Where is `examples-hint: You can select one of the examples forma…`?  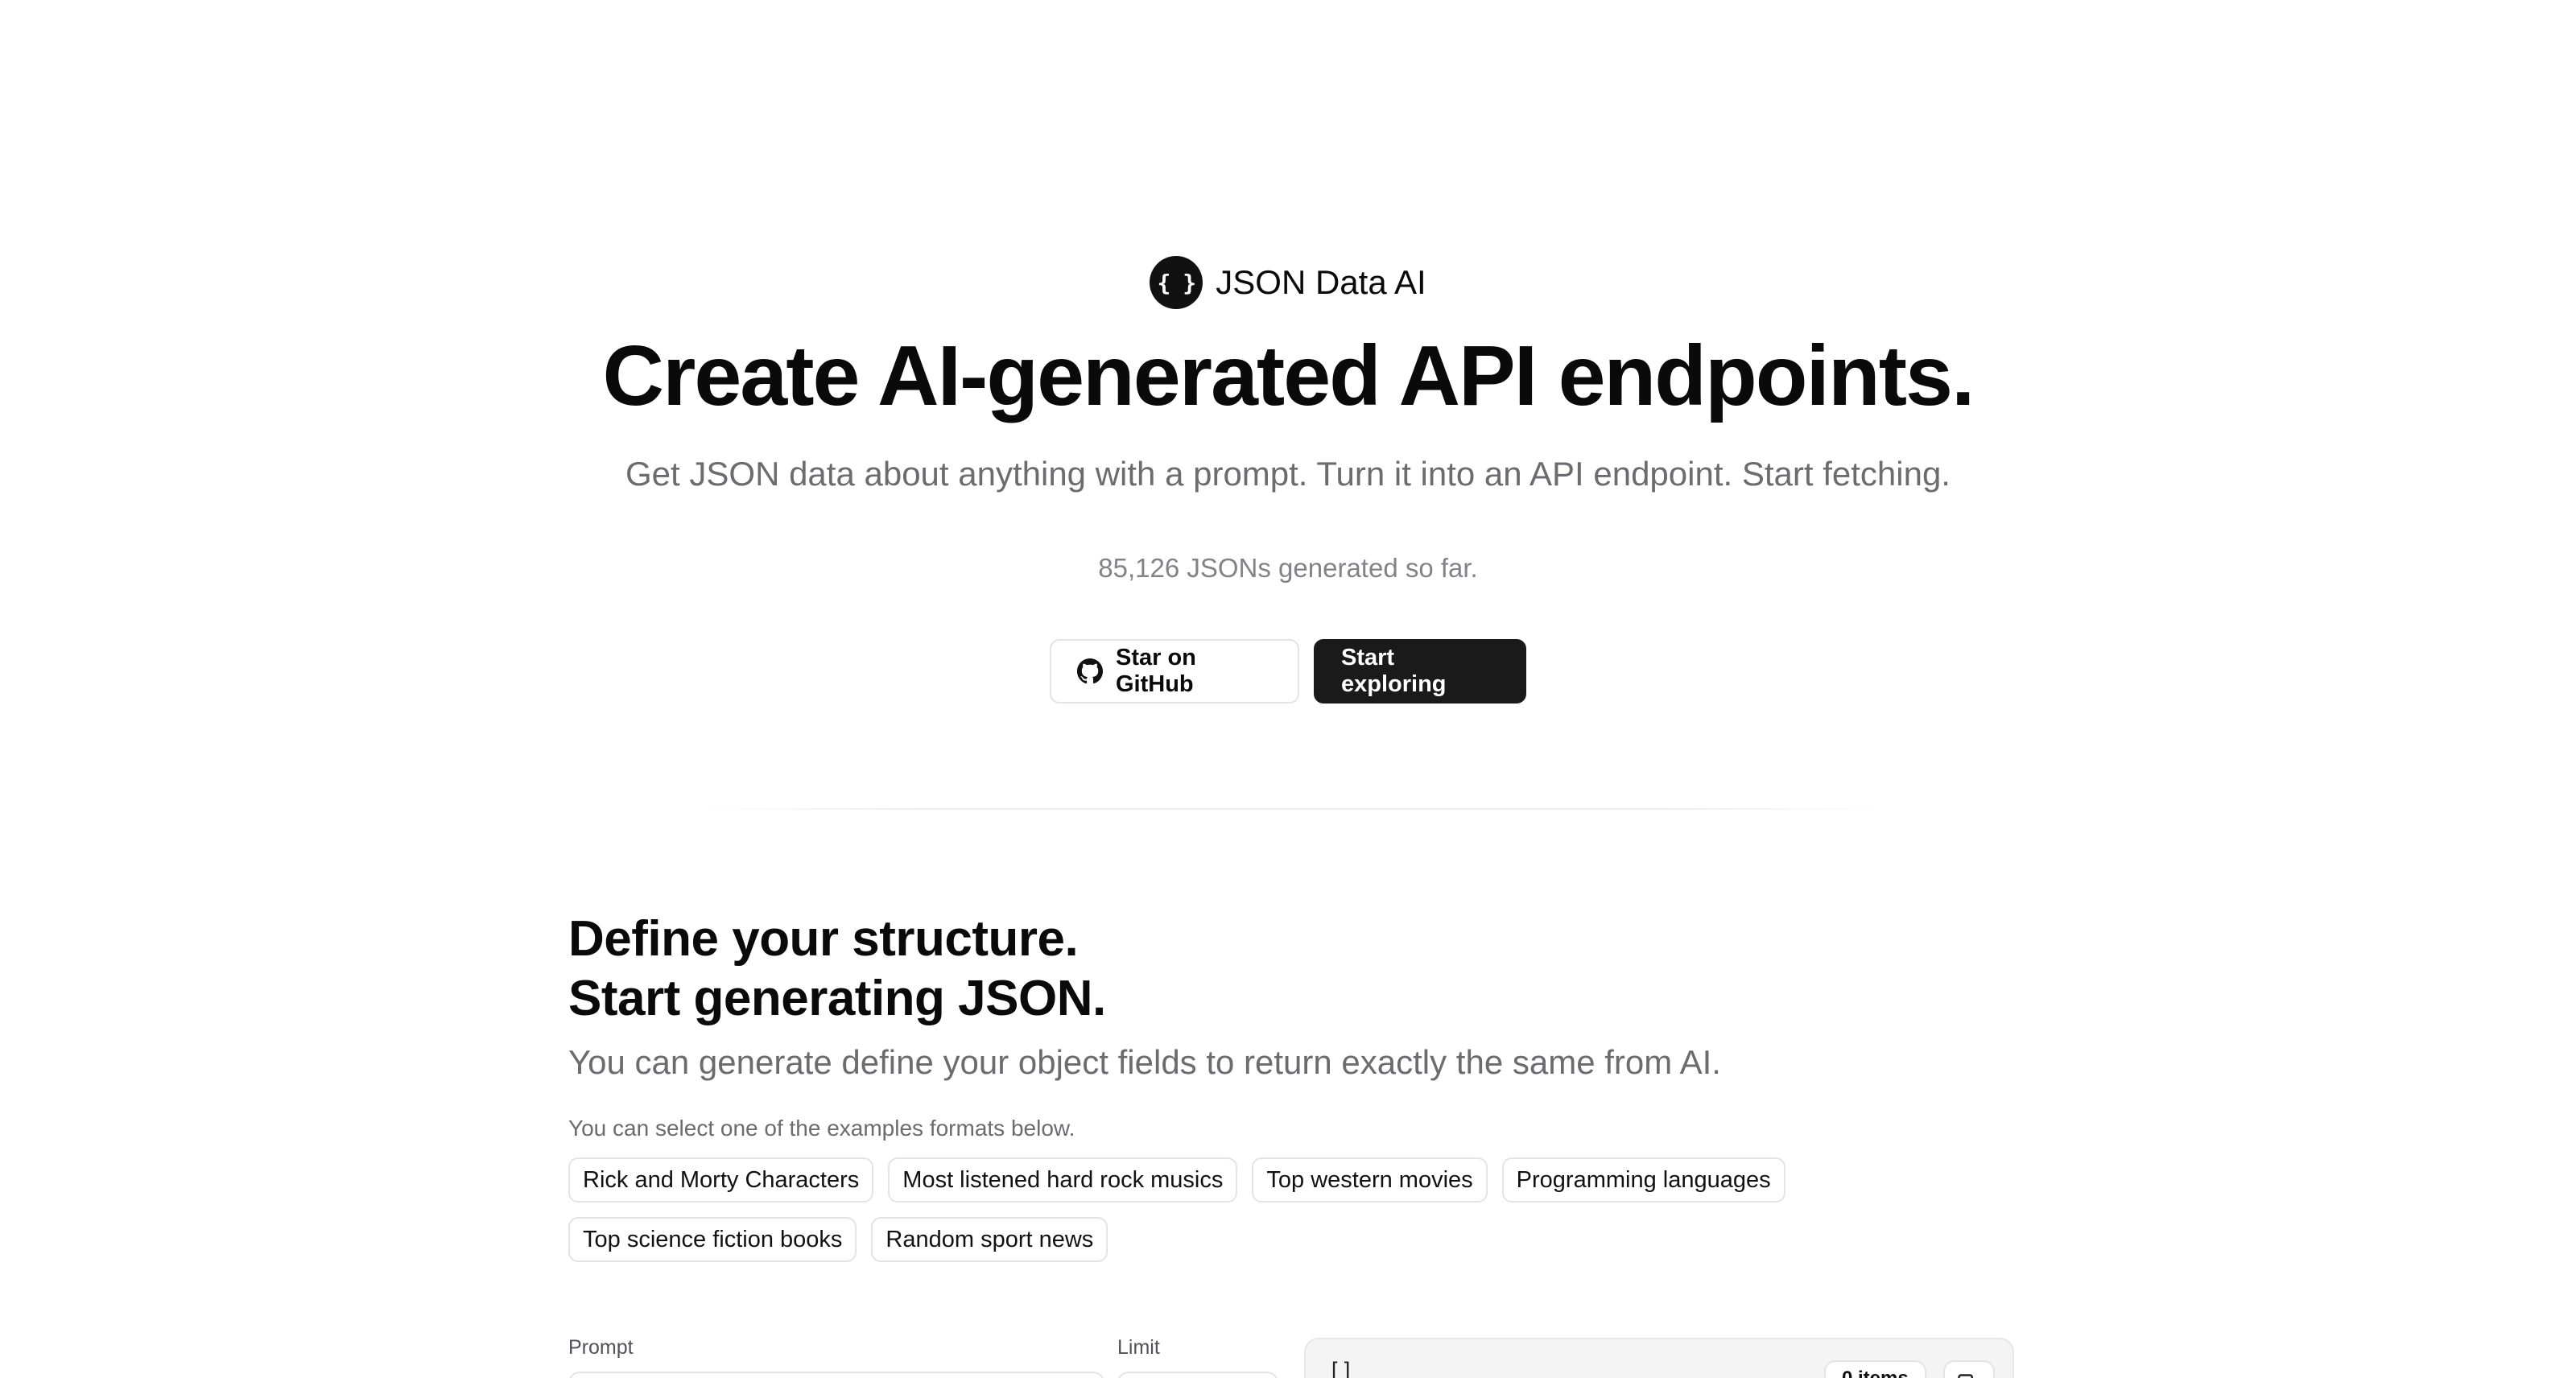
examples-hint: You can select one of the examples forma… is located at coordinates (821, 1129).